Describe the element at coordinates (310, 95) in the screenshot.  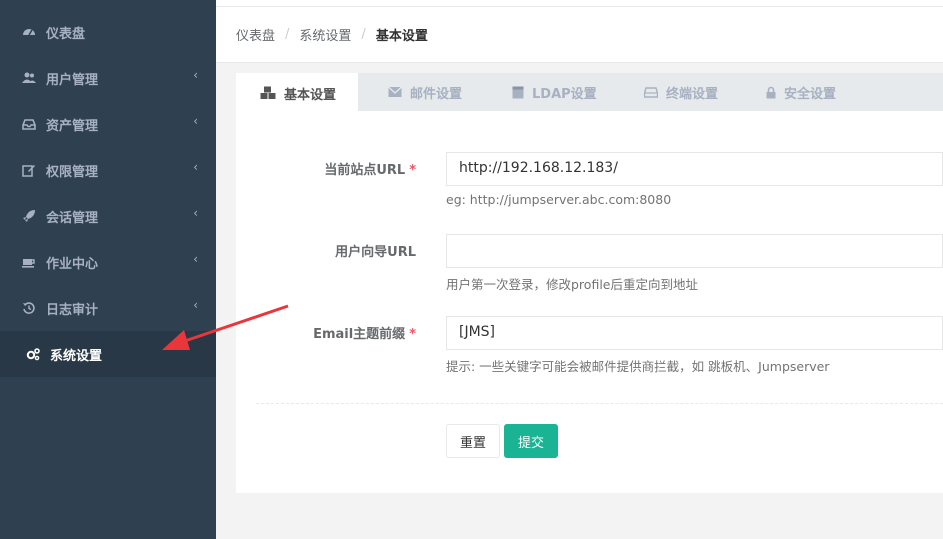
I see `tab-label: 基本设置` at that location.